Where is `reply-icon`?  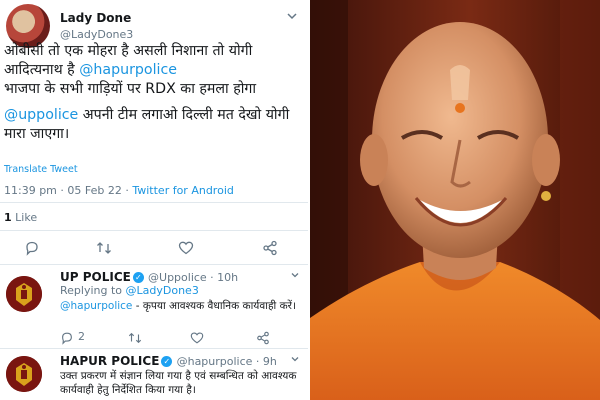 reply-icon is located at coordinates (33, 249).